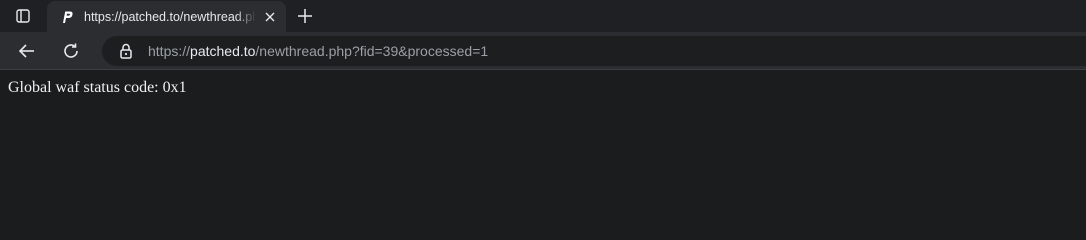 The height and width of the screenshot is (240, 1086). Describe the element at coordinates (223, 51) in the screenshot. I see `url-host: patched.to` at that location.